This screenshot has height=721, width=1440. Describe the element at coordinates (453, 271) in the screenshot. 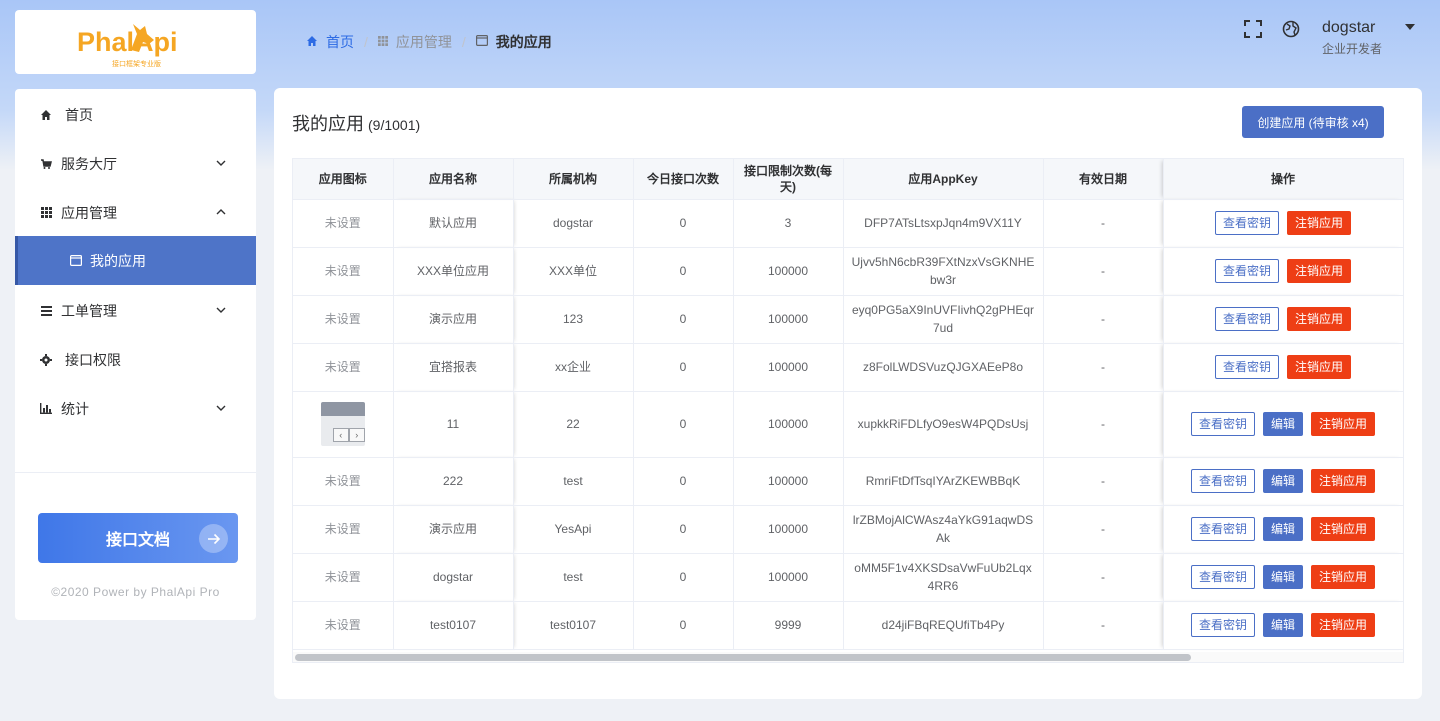

I see `app-name-cell: XXX单位应用` at that location.